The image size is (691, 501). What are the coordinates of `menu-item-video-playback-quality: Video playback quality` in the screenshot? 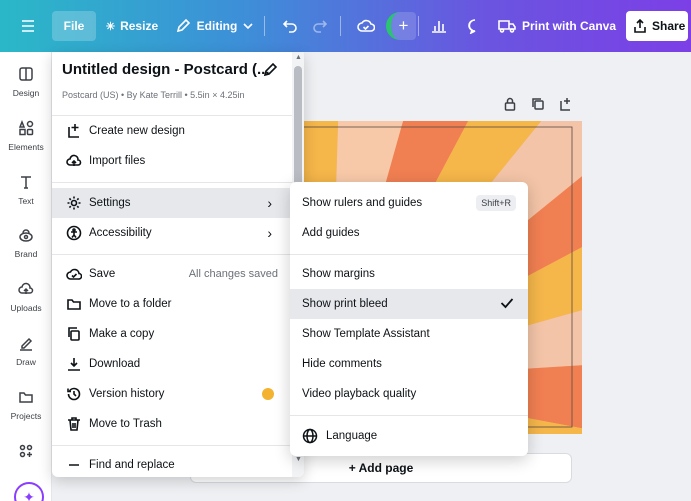 It's located at (409, 394).